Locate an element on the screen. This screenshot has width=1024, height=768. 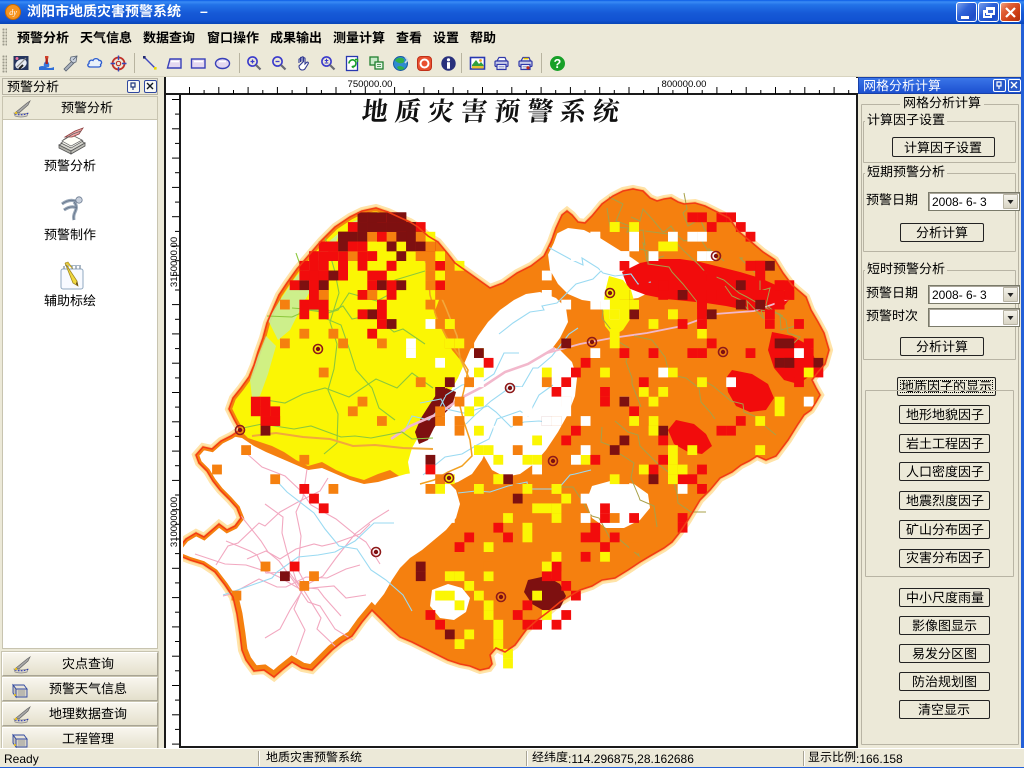
svg-text: 3100000.00 is located at coordinates (174, 522).